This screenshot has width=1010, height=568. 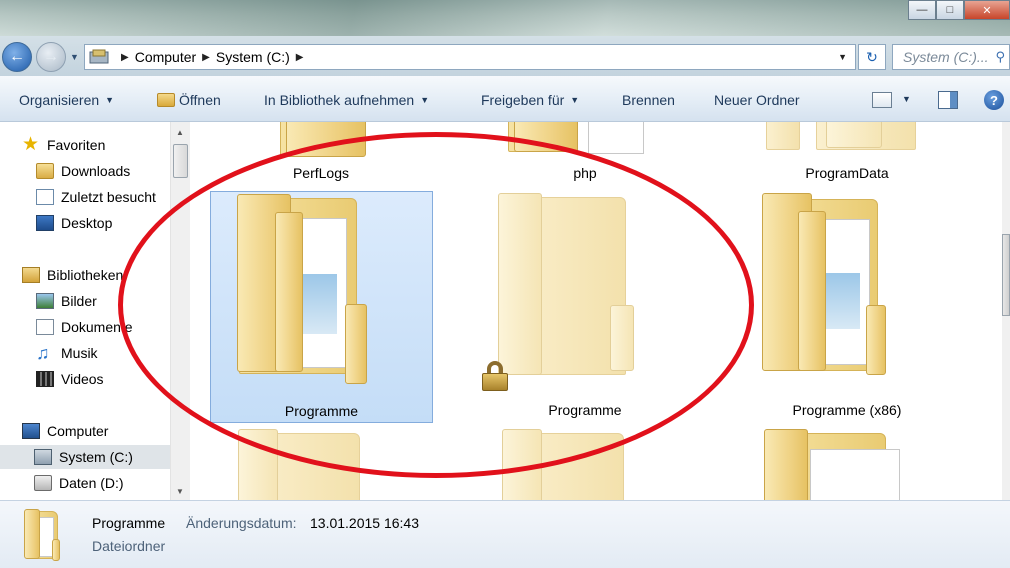 What do you see at coordinates (100, 57) in the screenshot?
I see `computer-icon` at bounding box center [100, 57].